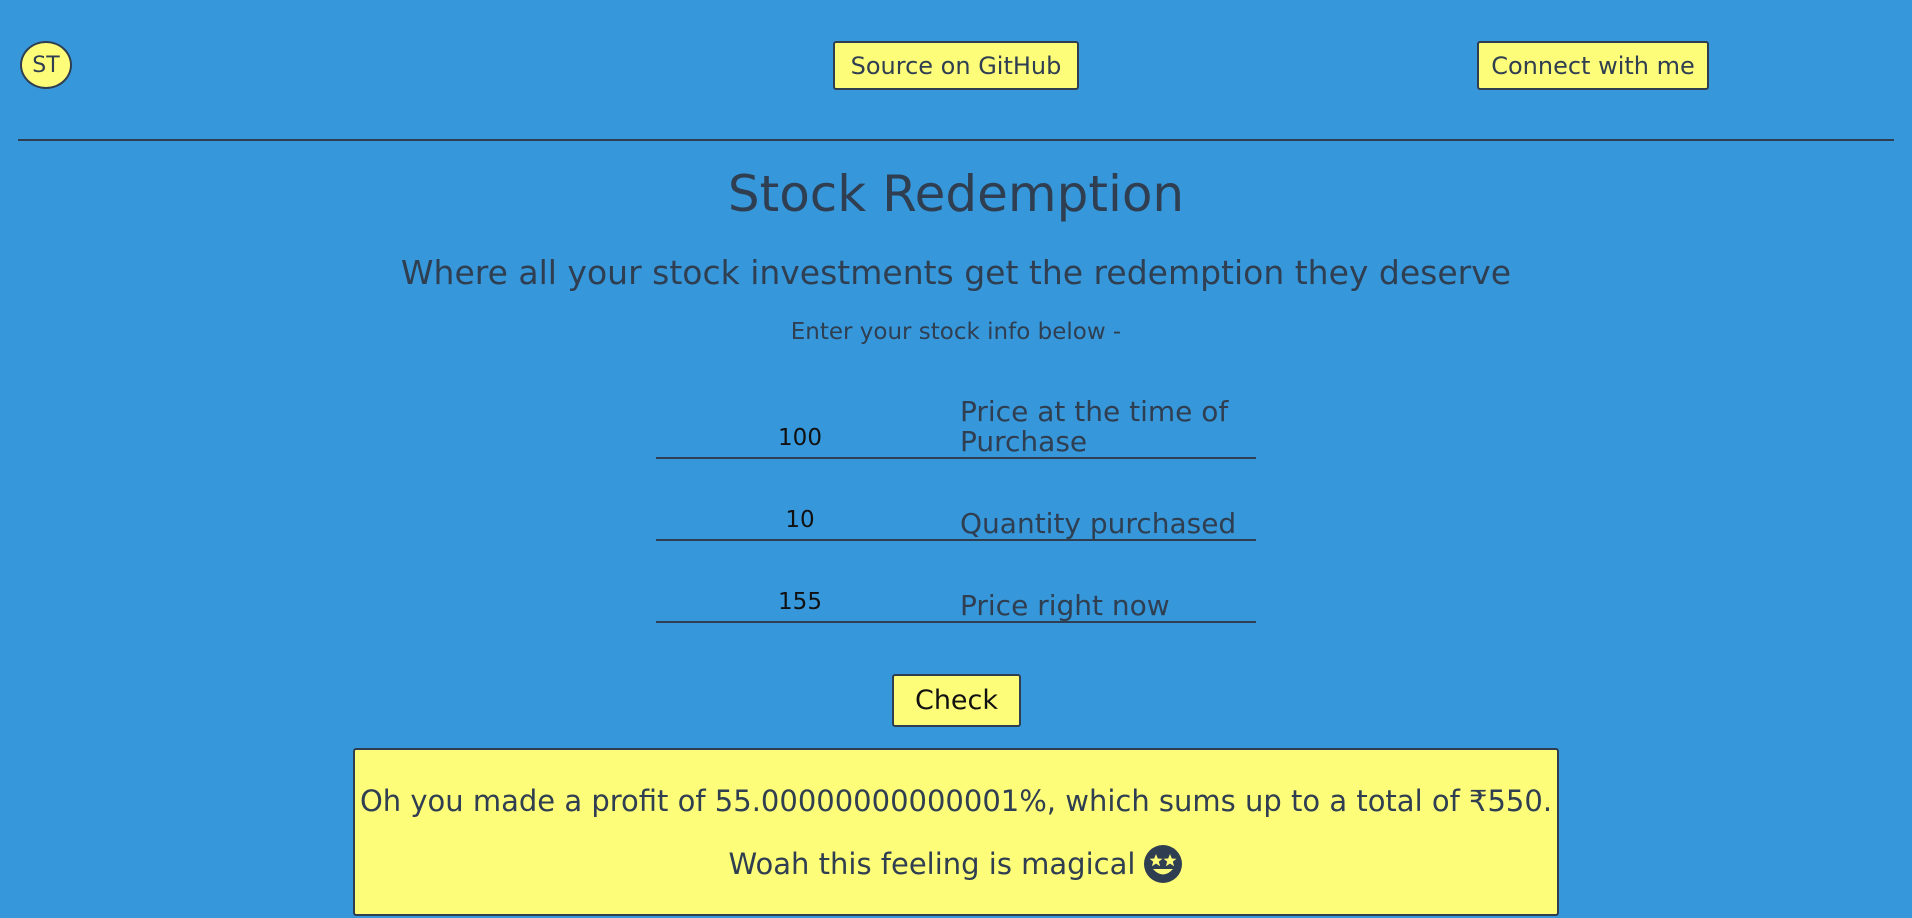 The image size is (1912, 918). What do you see at coordinates (956, 520) in the screenshot?
I see `quantity-field: Quantity purchased` at bounding box center [956, 520].